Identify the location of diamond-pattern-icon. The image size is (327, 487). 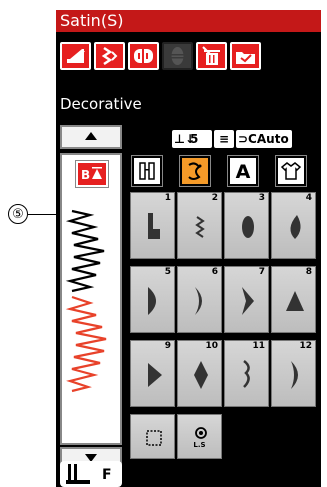
(201, 375).